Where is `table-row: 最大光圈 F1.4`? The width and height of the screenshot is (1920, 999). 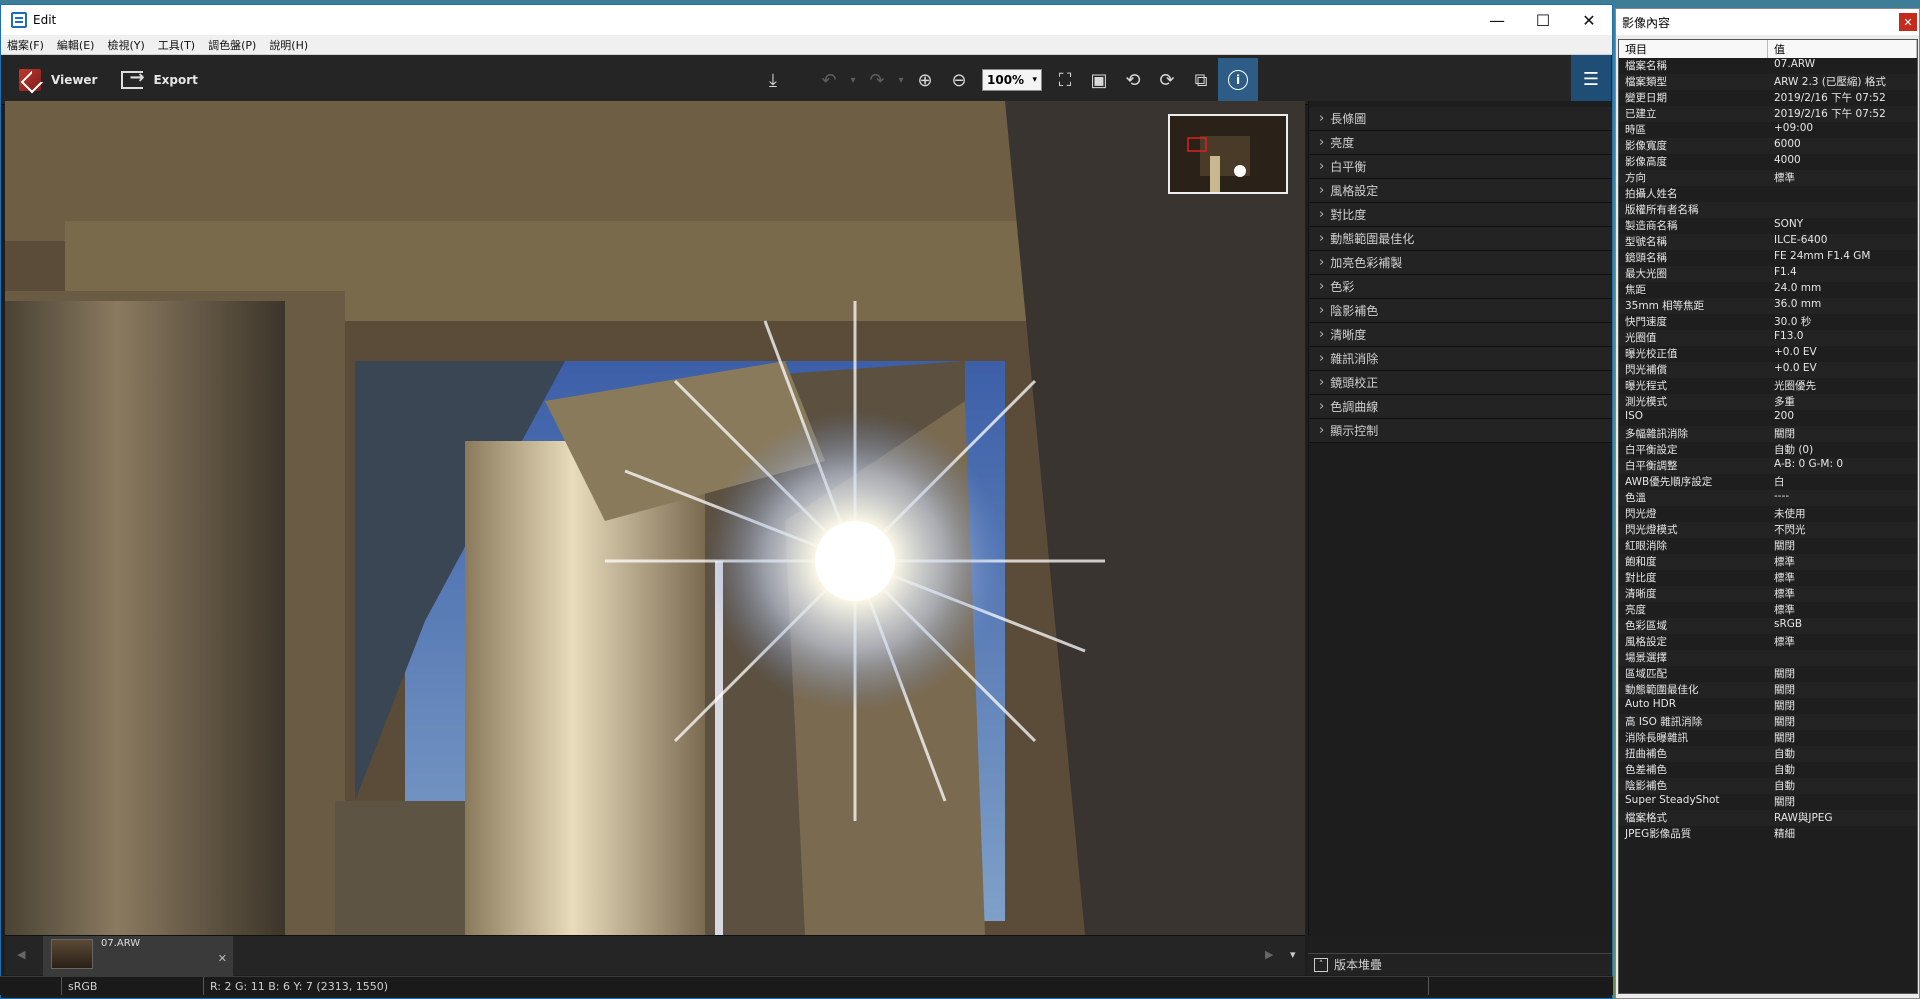
table-row: 最大光圈 F1.4 is located at coordinates (1768, 274).